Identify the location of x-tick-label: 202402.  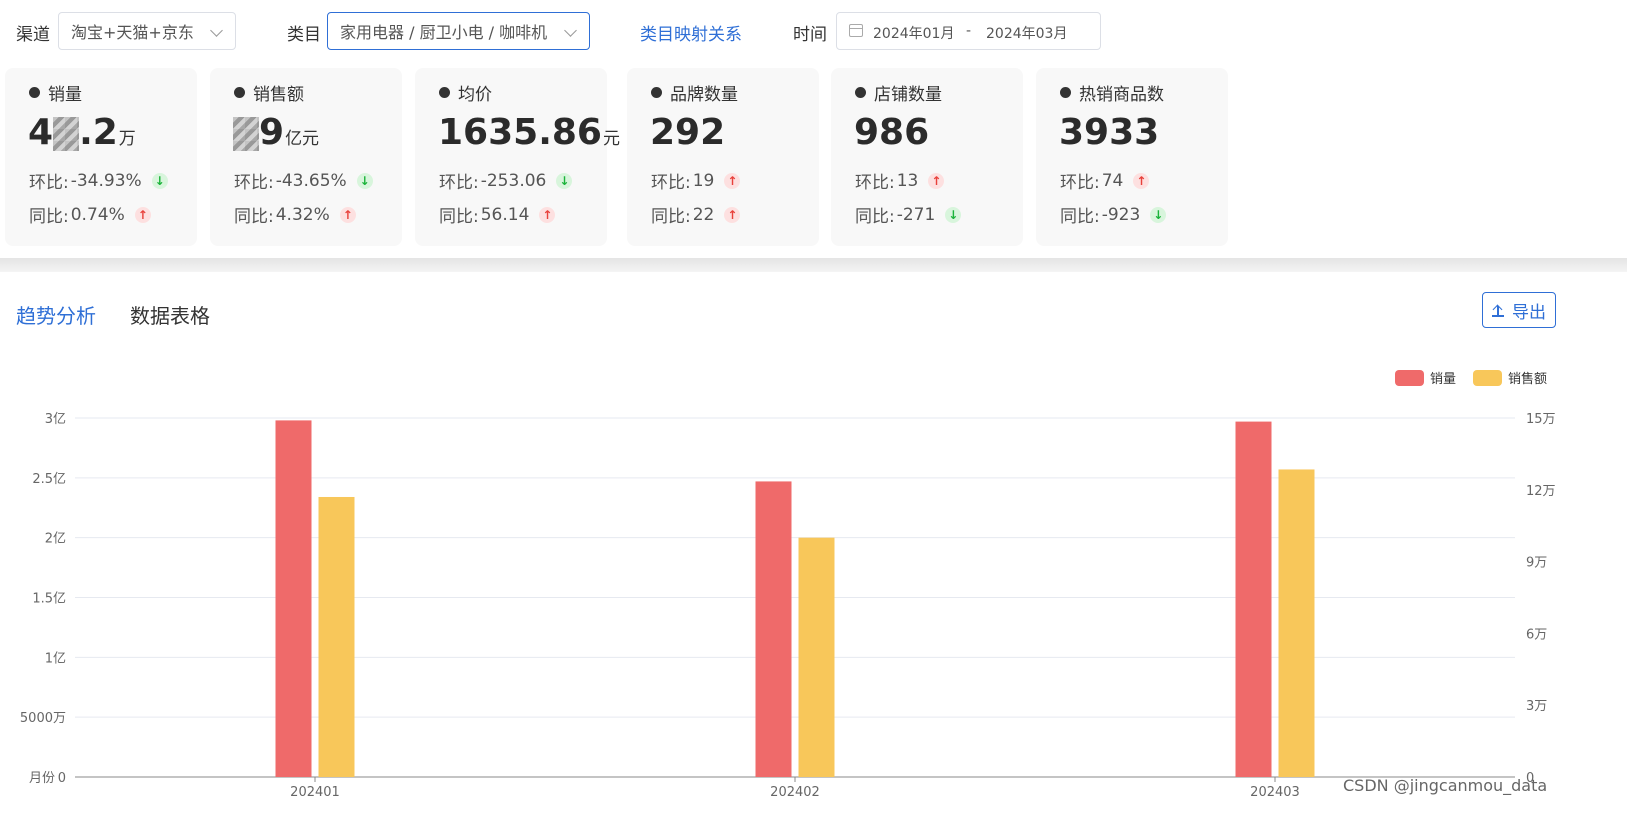
(795, 792).